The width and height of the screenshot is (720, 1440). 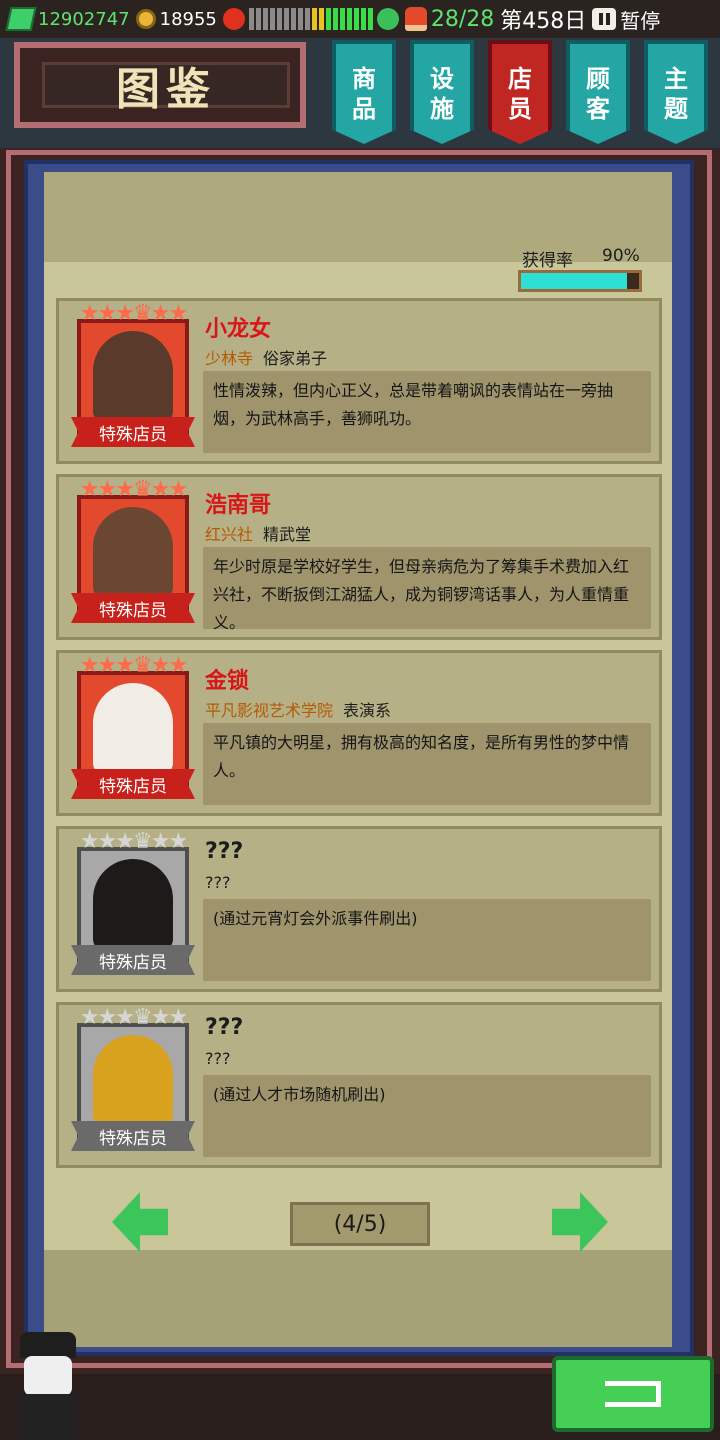 I want to click on mascot-avatar, so click(x=48, y=1386).